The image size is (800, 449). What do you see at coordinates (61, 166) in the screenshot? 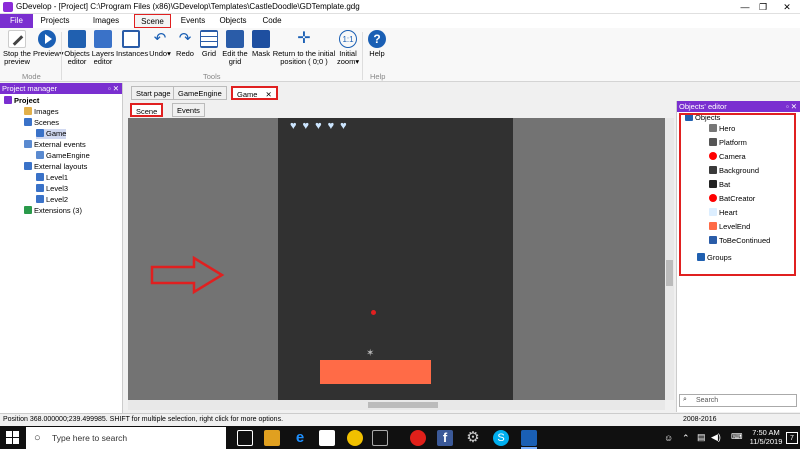
I see `tree-external-layouts-label: External layouts` at bounding box center [61, 166].